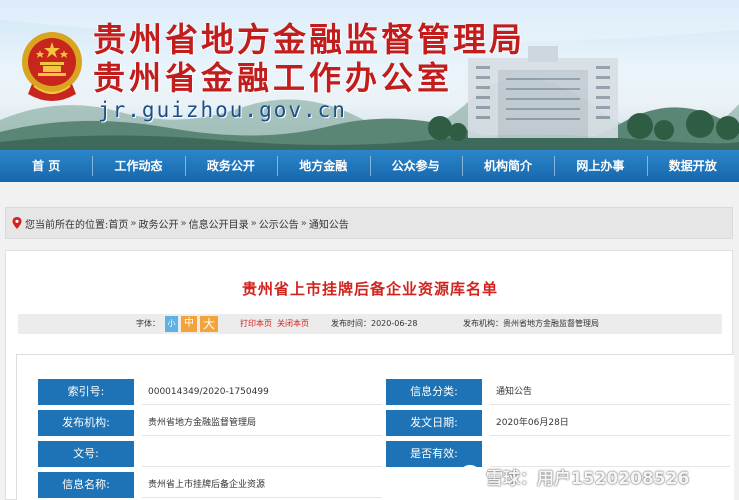  Describe the element at coordinates (369, 289) in the screenshot. I see `article-title: 贵州省上市挂牌后备企业资源库名单` at that location.